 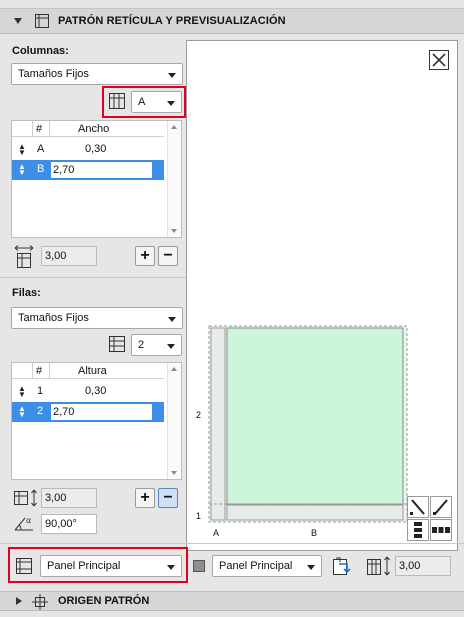 I want to click on table-row: ▲ ▼ A 0,30, so click(x=88, y=150).